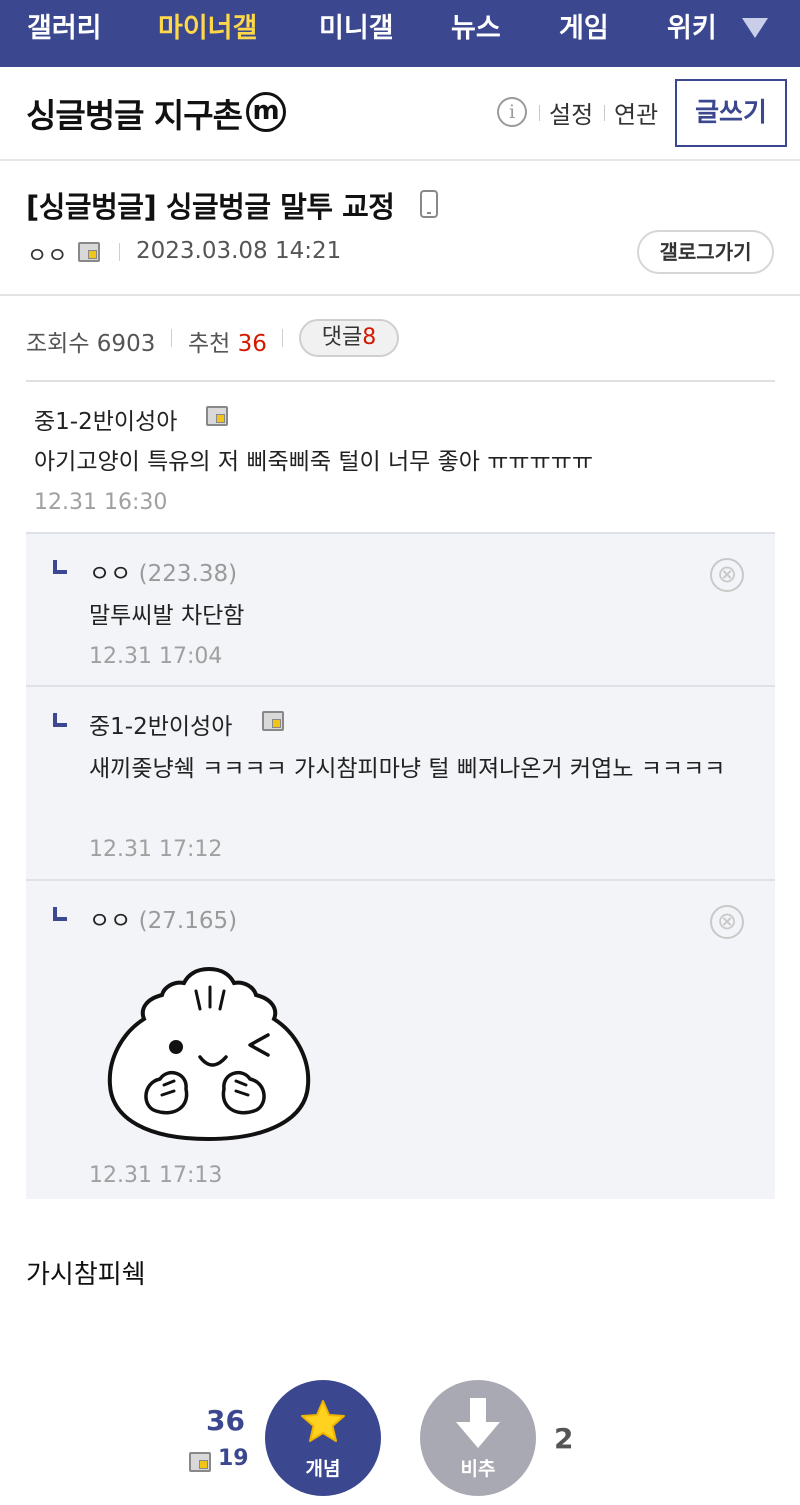 The width and height of the screenshot is (800, 1505). I want to click on gallery-header: 싱글벙글 지구촌 m i 설정 연관 글쓰기, so click(400, 114).